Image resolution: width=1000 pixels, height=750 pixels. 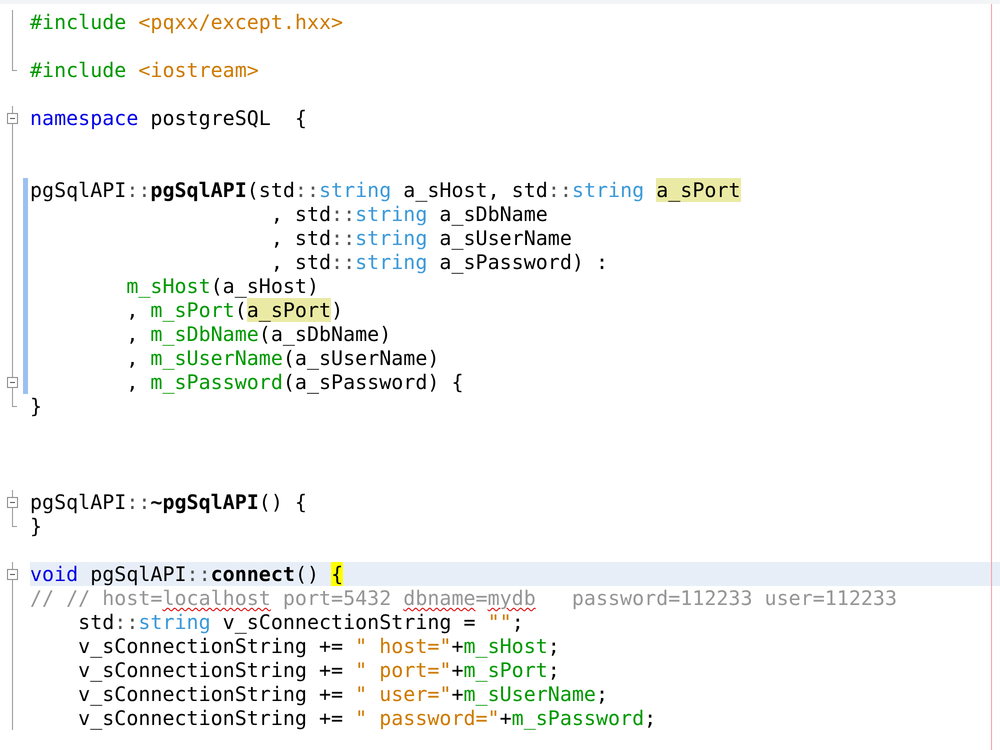 What do you see at coordinates (385, 190) in the screenshot?
I see `code-line: pgSqlAPI::pgSqlAPI(std::string a_sHost, std::string a_sPort` at bounding box center [385, 190].